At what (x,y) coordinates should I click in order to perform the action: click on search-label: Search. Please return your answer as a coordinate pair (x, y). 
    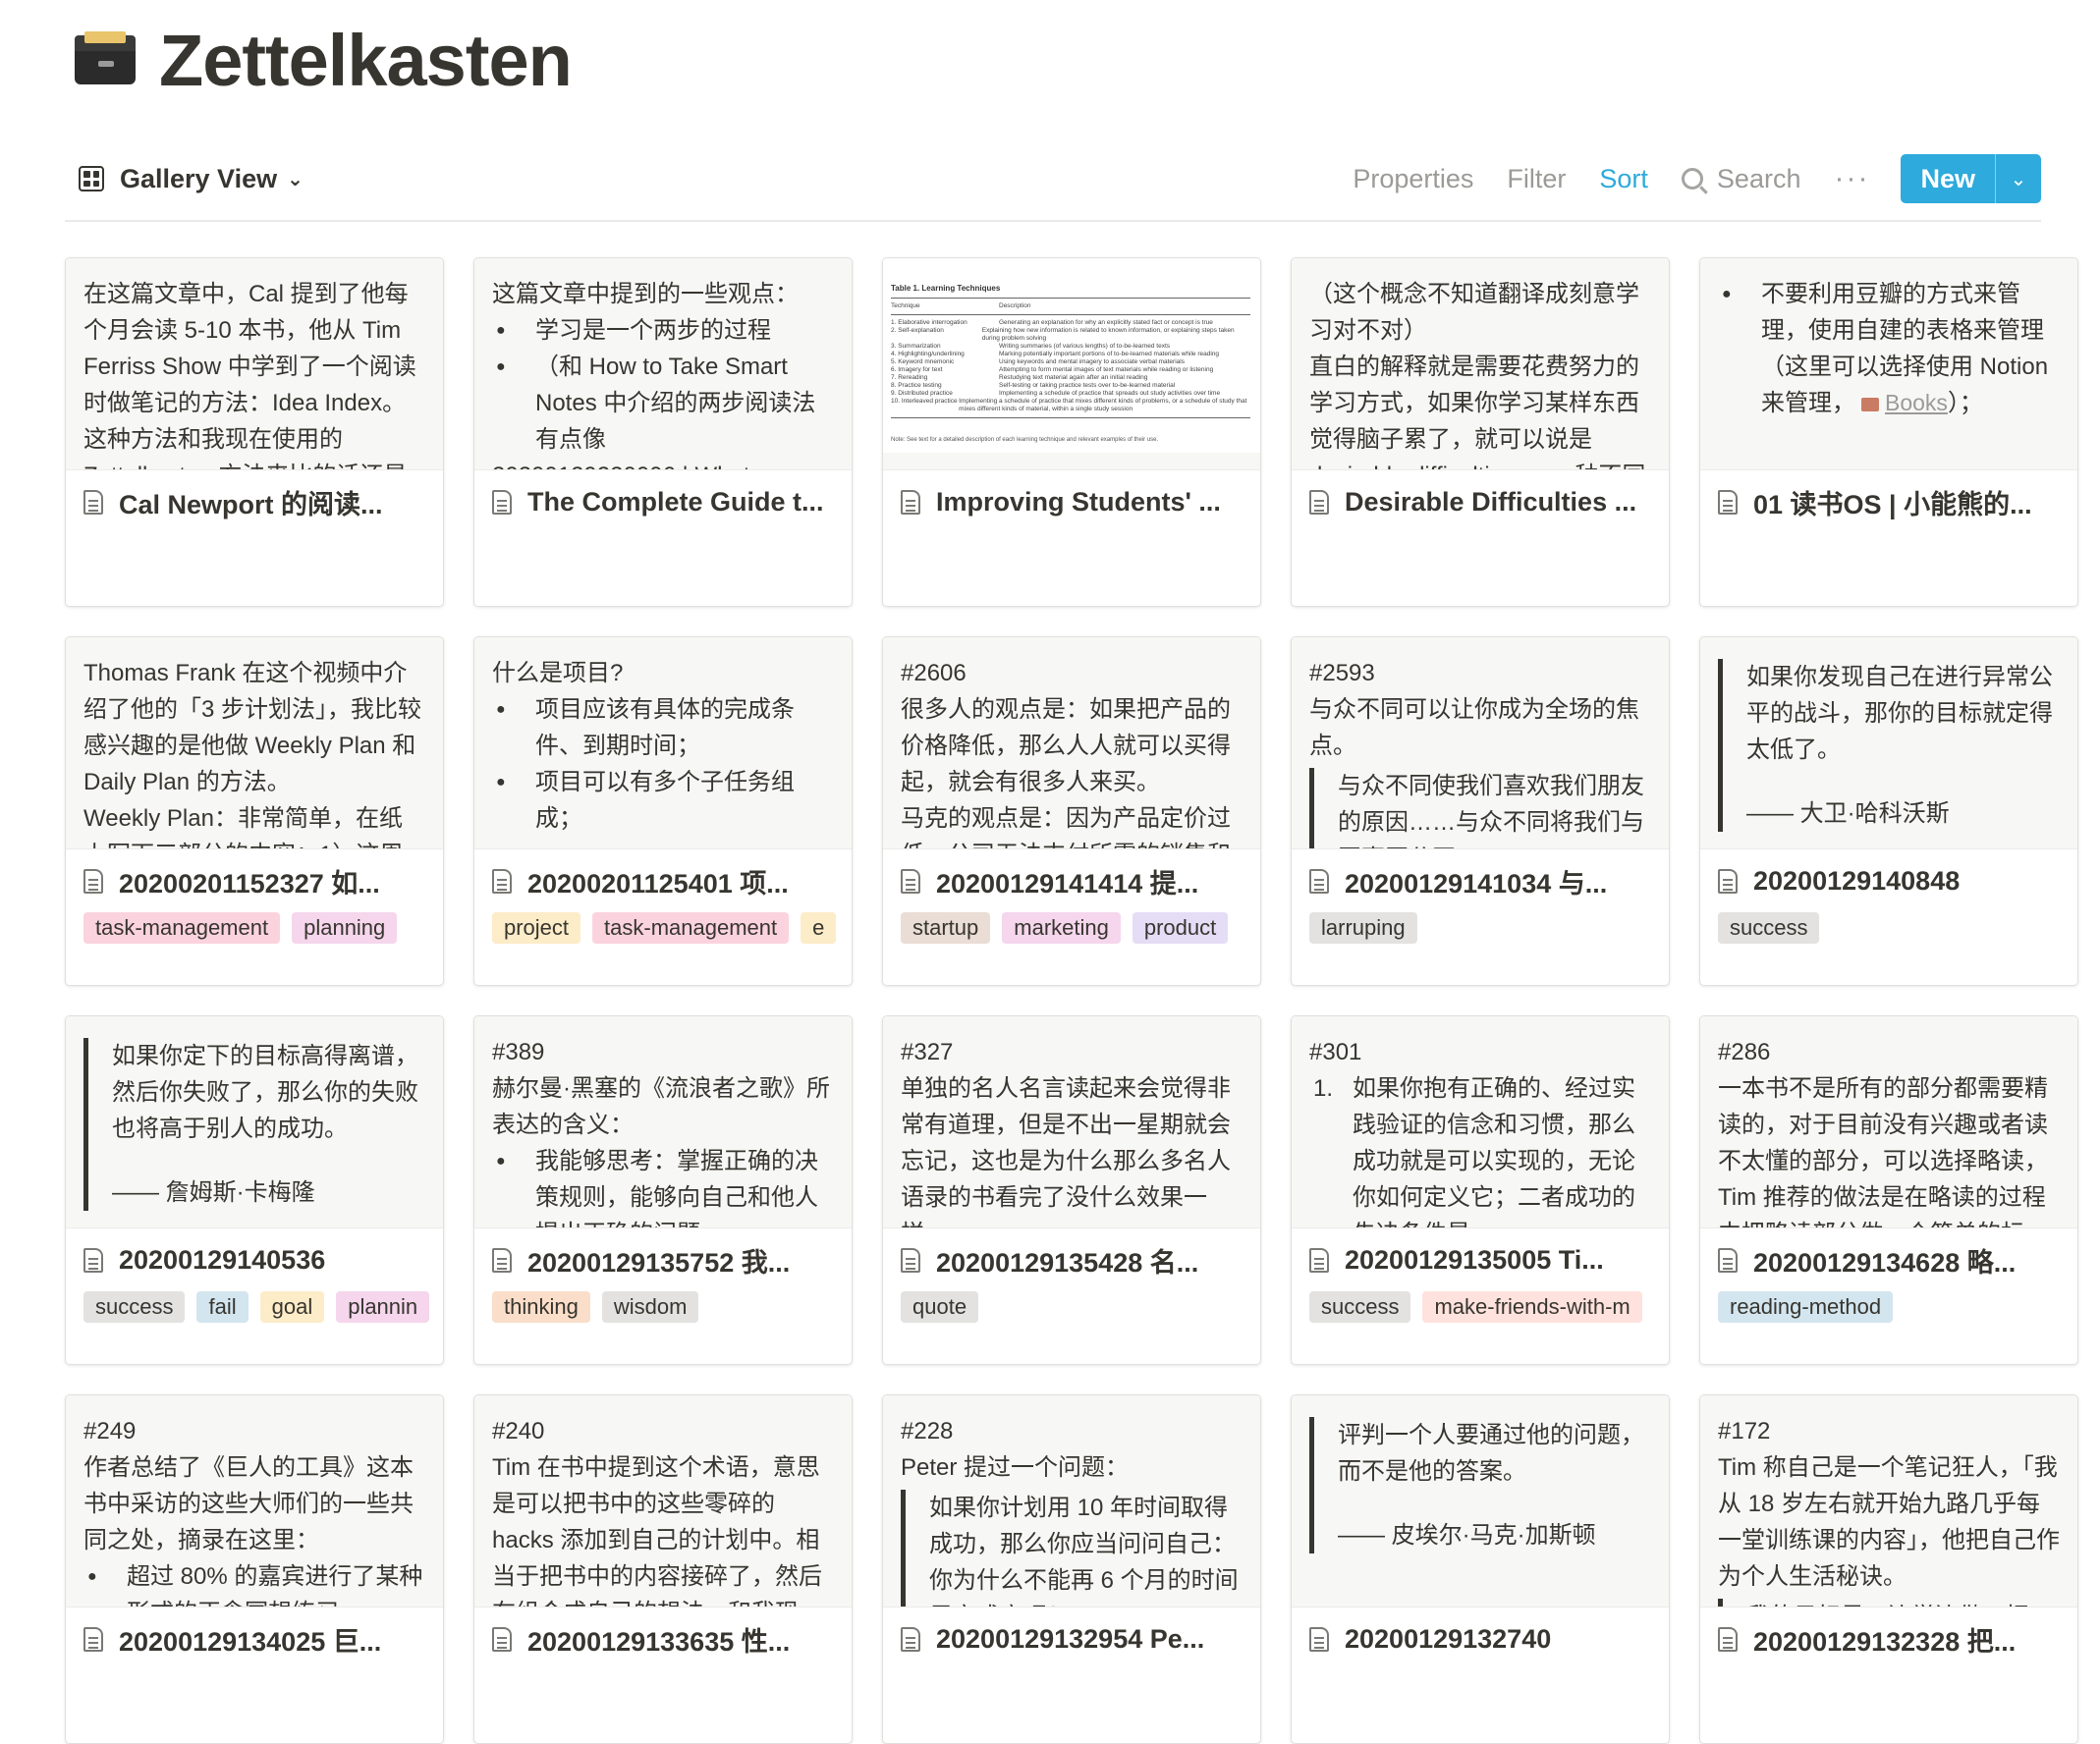
    Looking at the image, I should click on (1758, 178).